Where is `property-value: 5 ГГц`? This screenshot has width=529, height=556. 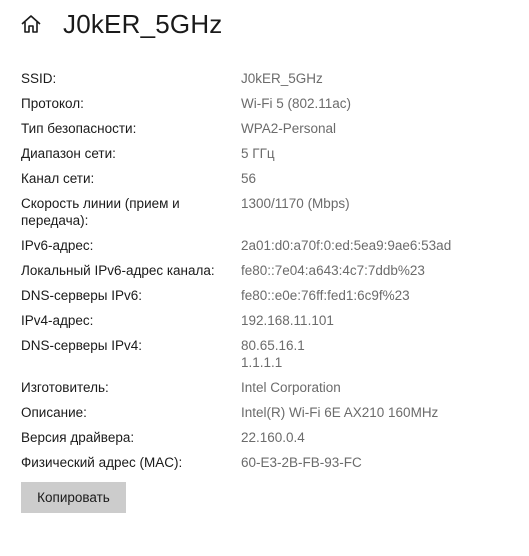 property-value: 5 ГГц is located at coordinates (258, 153).